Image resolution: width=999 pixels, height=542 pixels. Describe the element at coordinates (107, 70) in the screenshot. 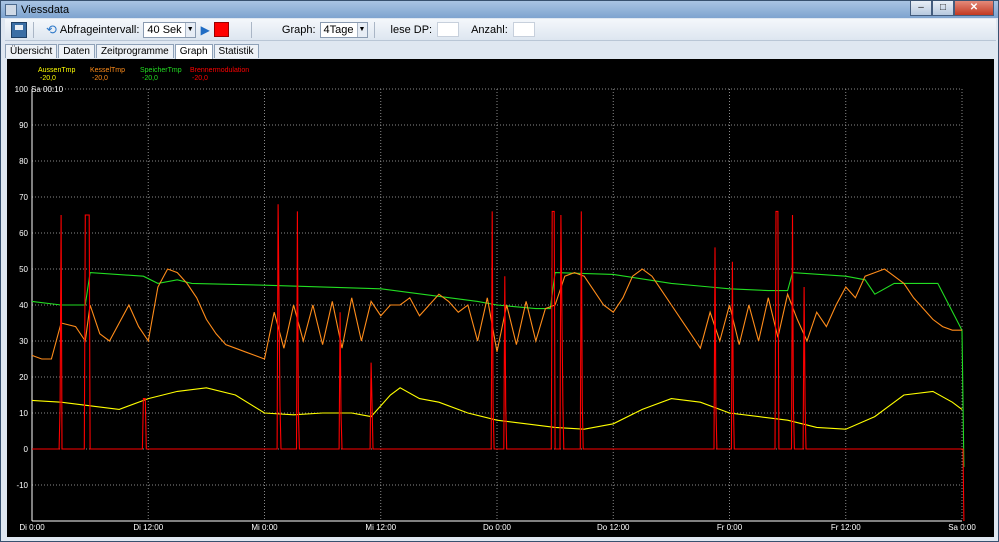

I see `legend-label: KesselTmp` at that location.